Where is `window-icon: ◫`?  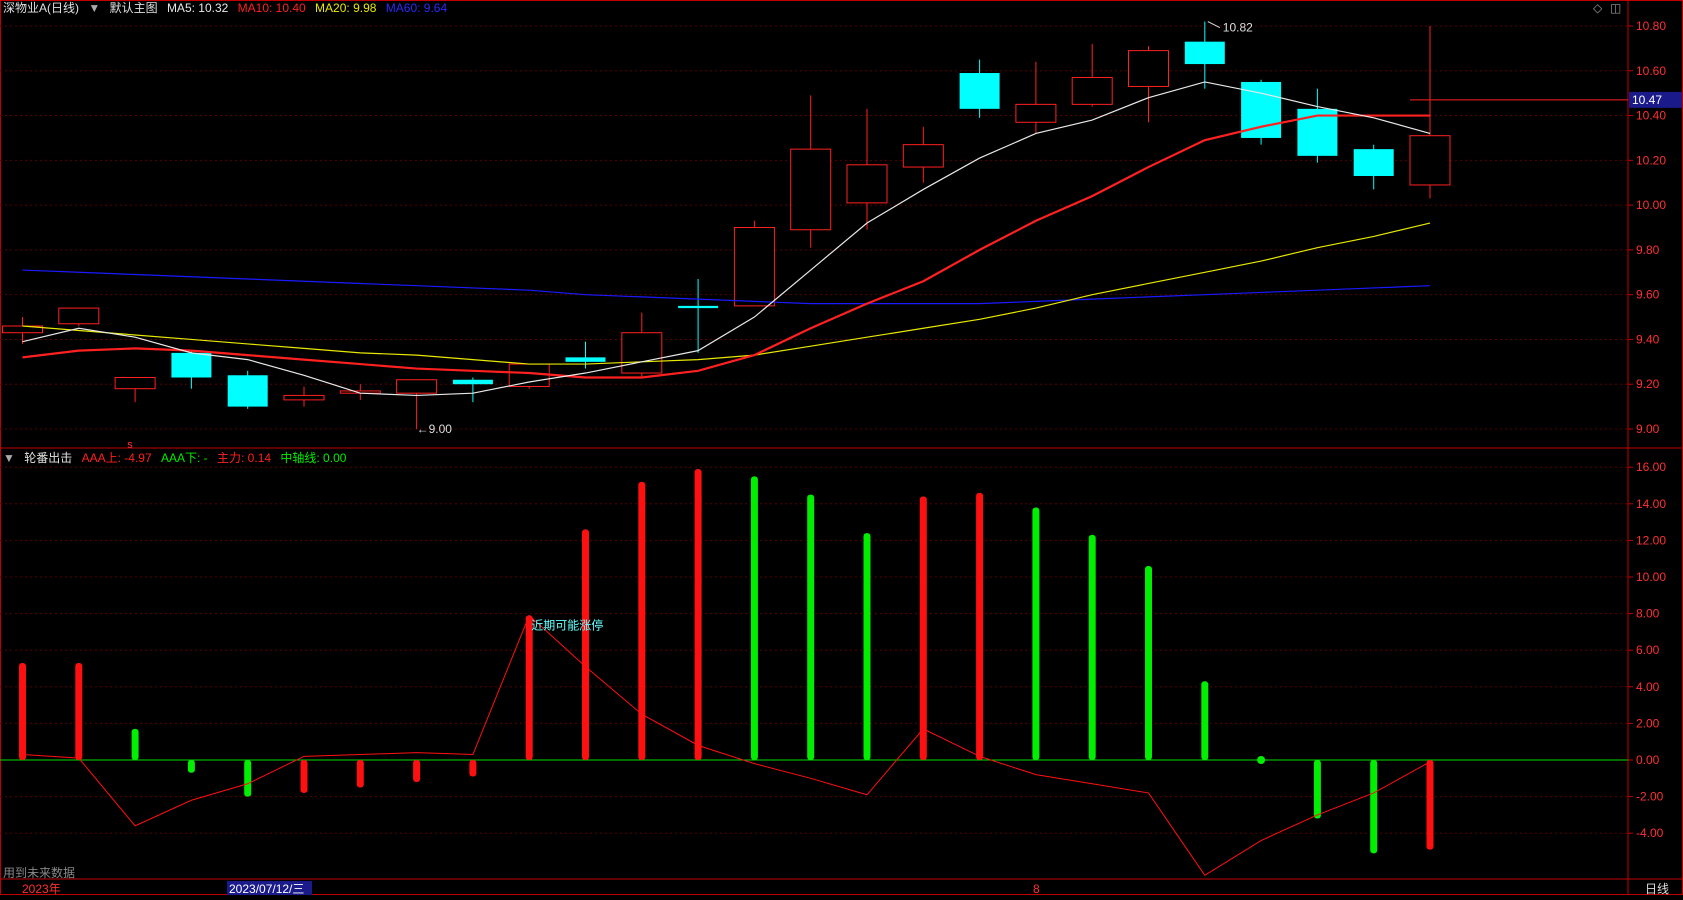
window-icon: ◫ is located at coordinates (1615, 8).